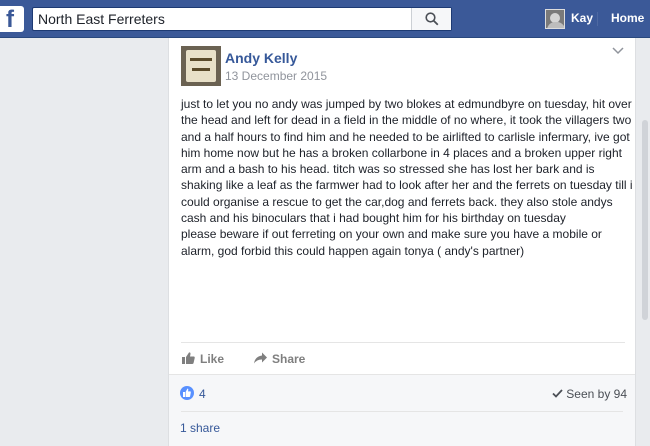 This screenshot has height=446, width=650. I want to click on profile-name: Kay, so click(582, 18).